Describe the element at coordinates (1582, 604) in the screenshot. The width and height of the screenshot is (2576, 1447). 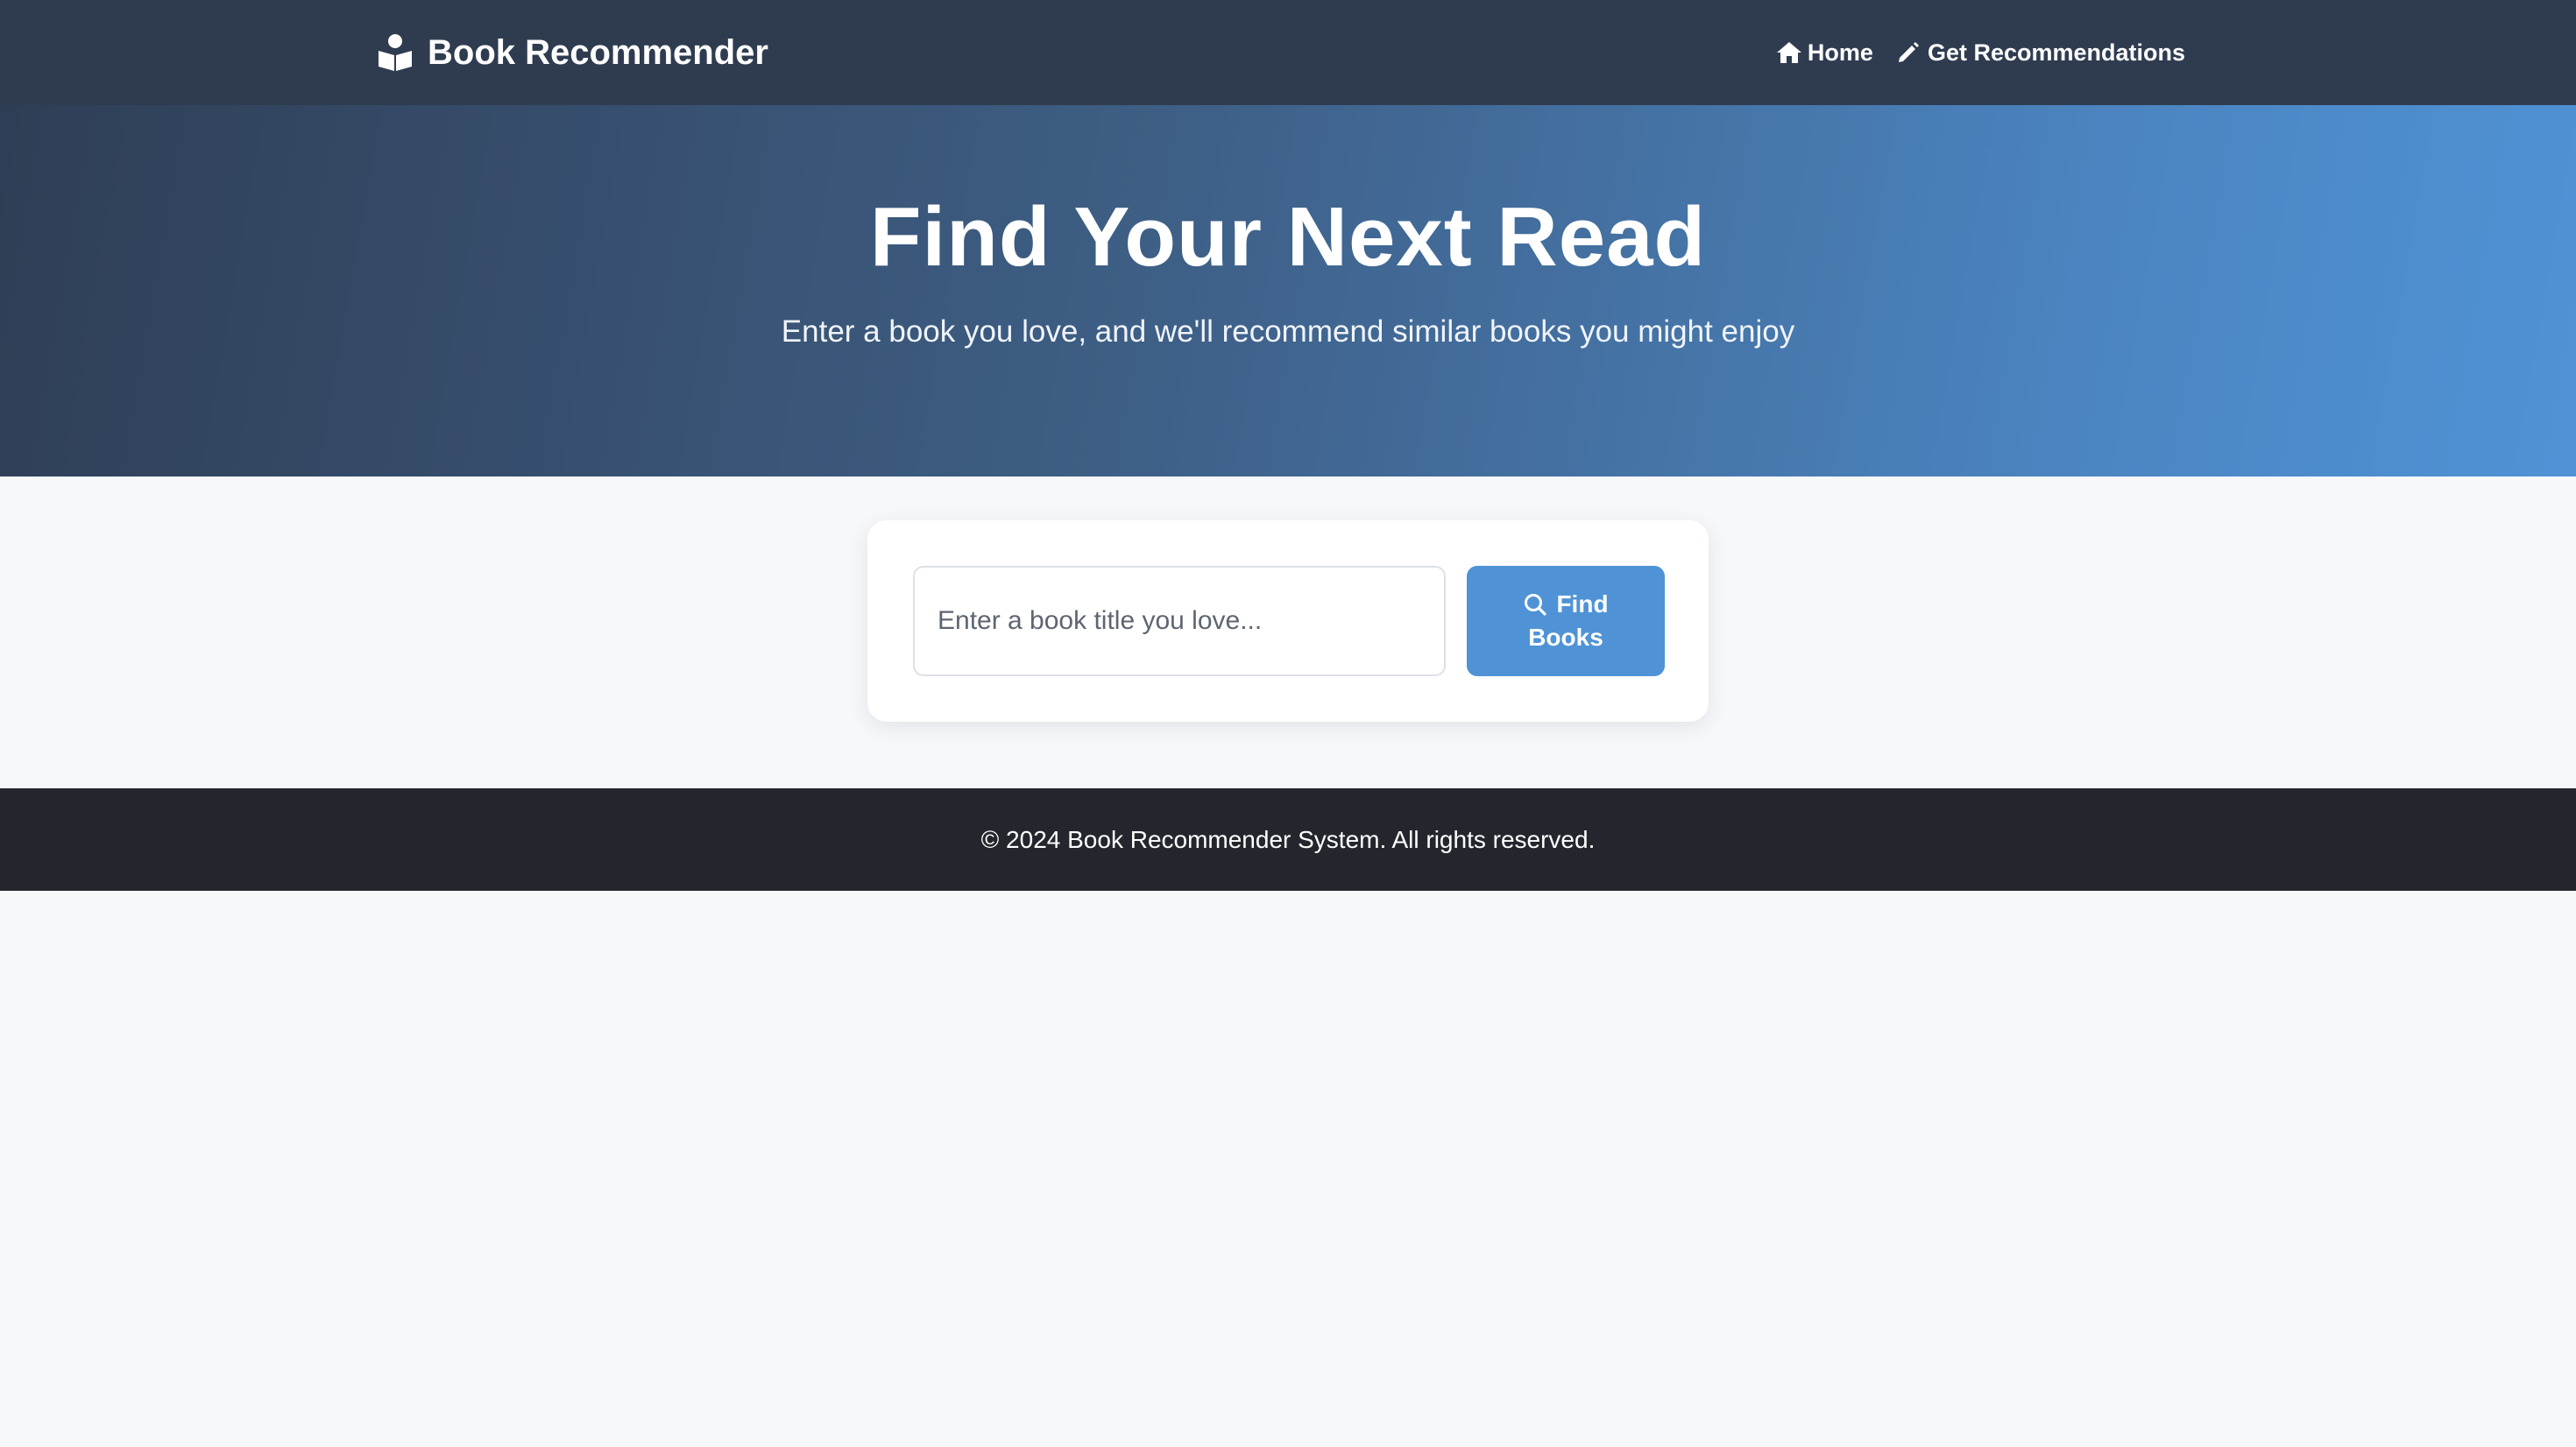
I see `find-books-label-line1: Find` at that location.